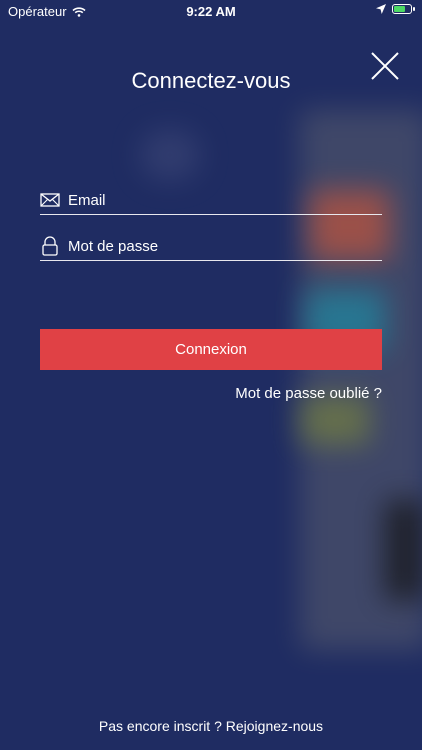 The image size is (422, 750). Describe the element at coordinates (403, 550) in the screenshot. I see `background-blur-dark` at that location.